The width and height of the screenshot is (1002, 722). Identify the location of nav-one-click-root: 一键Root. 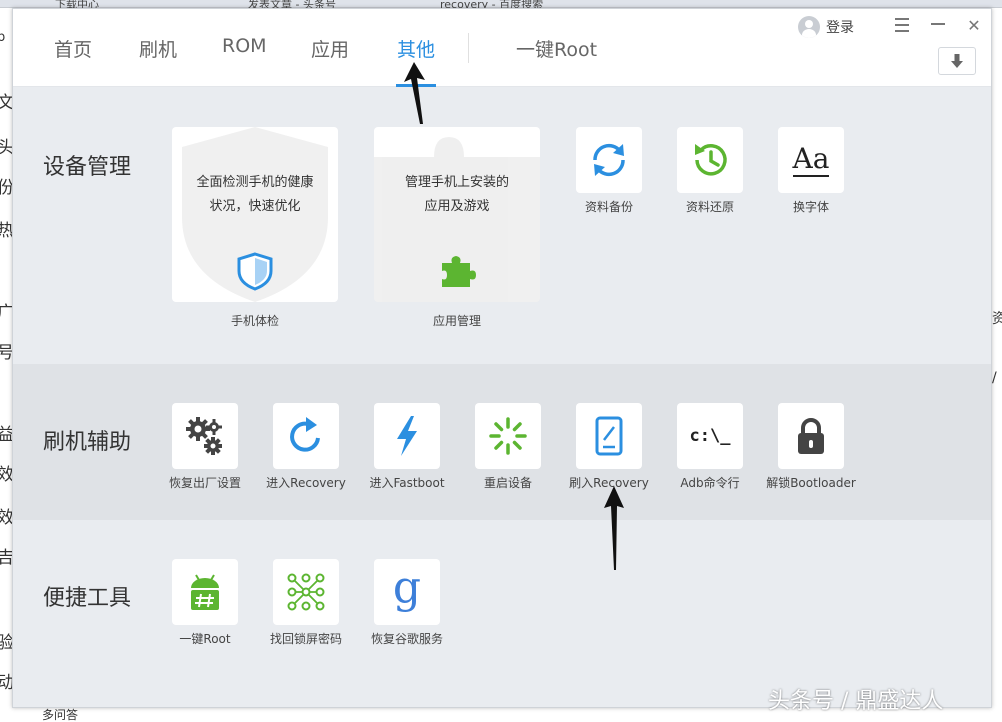
(556, 48).